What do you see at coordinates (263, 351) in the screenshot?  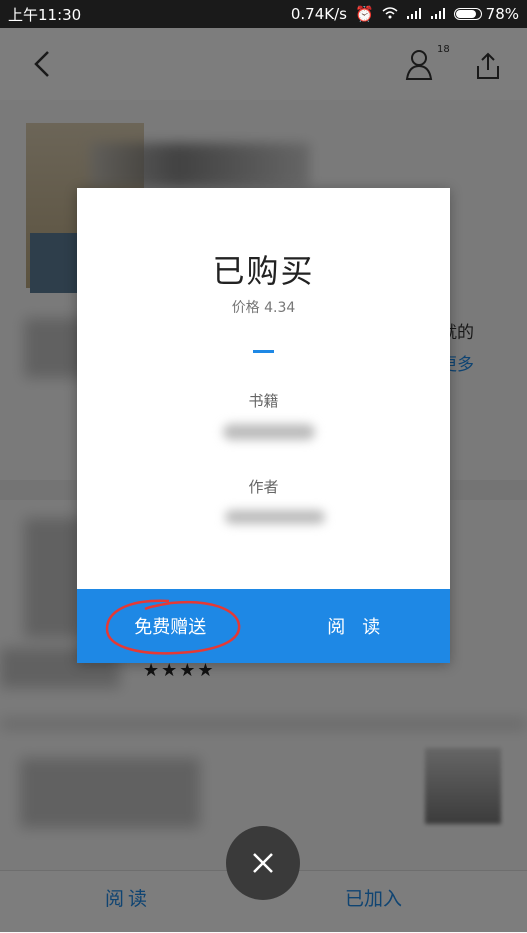 I see `accent-divider` at bounding box center [263, 351].